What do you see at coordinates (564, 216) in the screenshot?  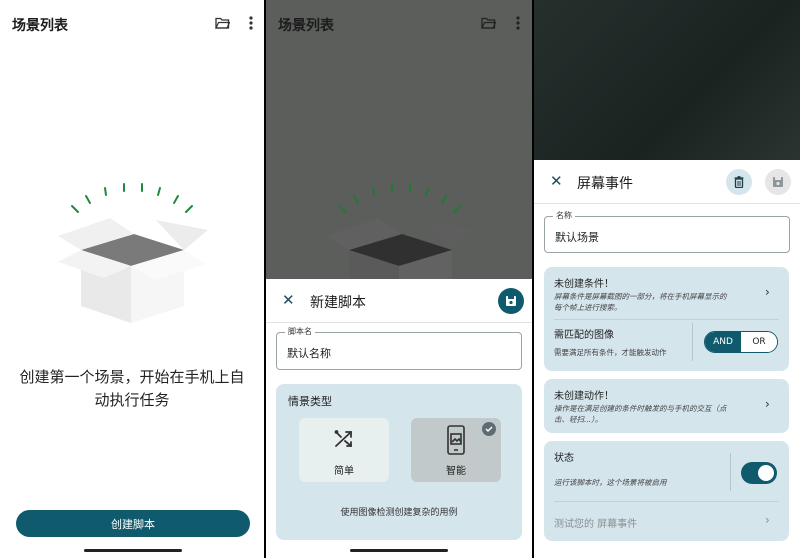 I see `event-name-label: 名称` at bounding box center [564, 216].